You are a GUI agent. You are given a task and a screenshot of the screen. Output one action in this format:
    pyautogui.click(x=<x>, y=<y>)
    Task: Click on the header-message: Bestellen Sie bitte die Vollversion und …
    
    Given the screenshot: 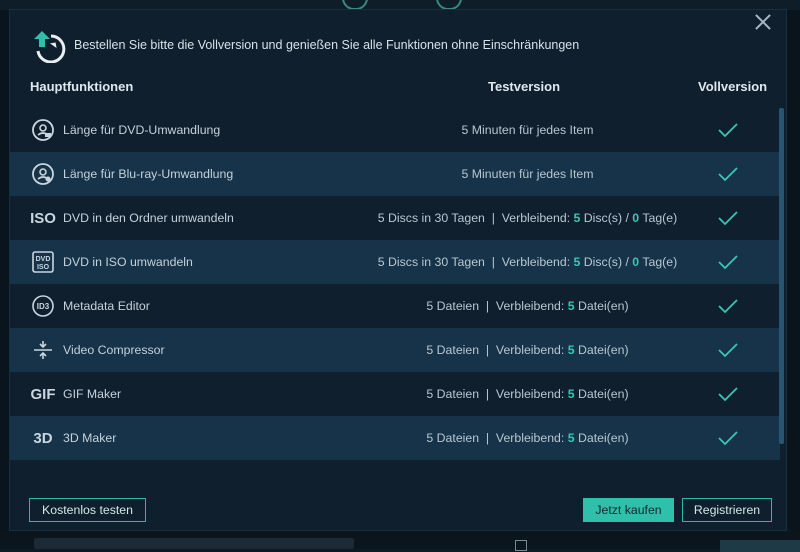 What is the action you would take?
    pyautogui.click(x=327, y=45)
    